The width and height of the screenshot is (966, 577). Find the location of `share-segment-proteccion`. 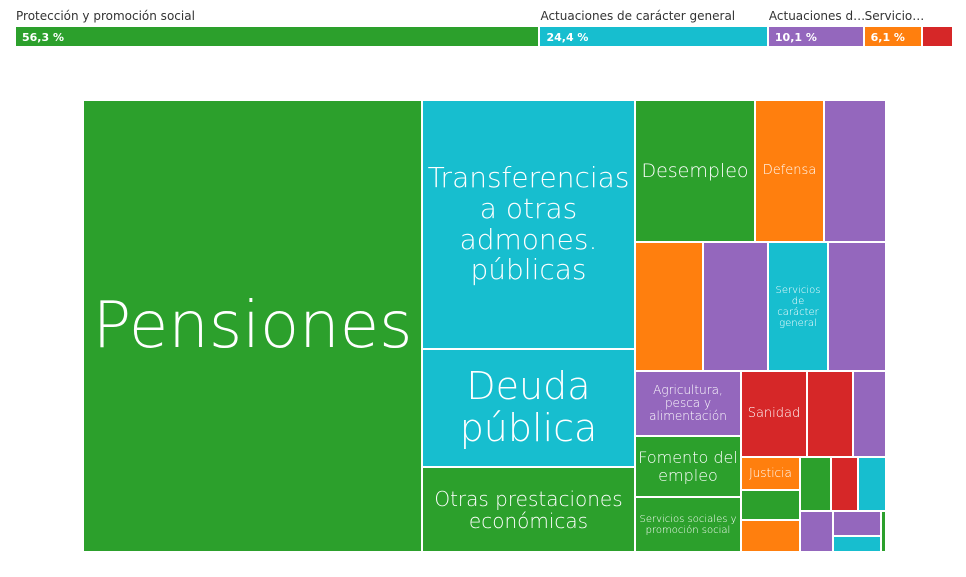

share-segment-proteccion is located at coordinates (277, 36).